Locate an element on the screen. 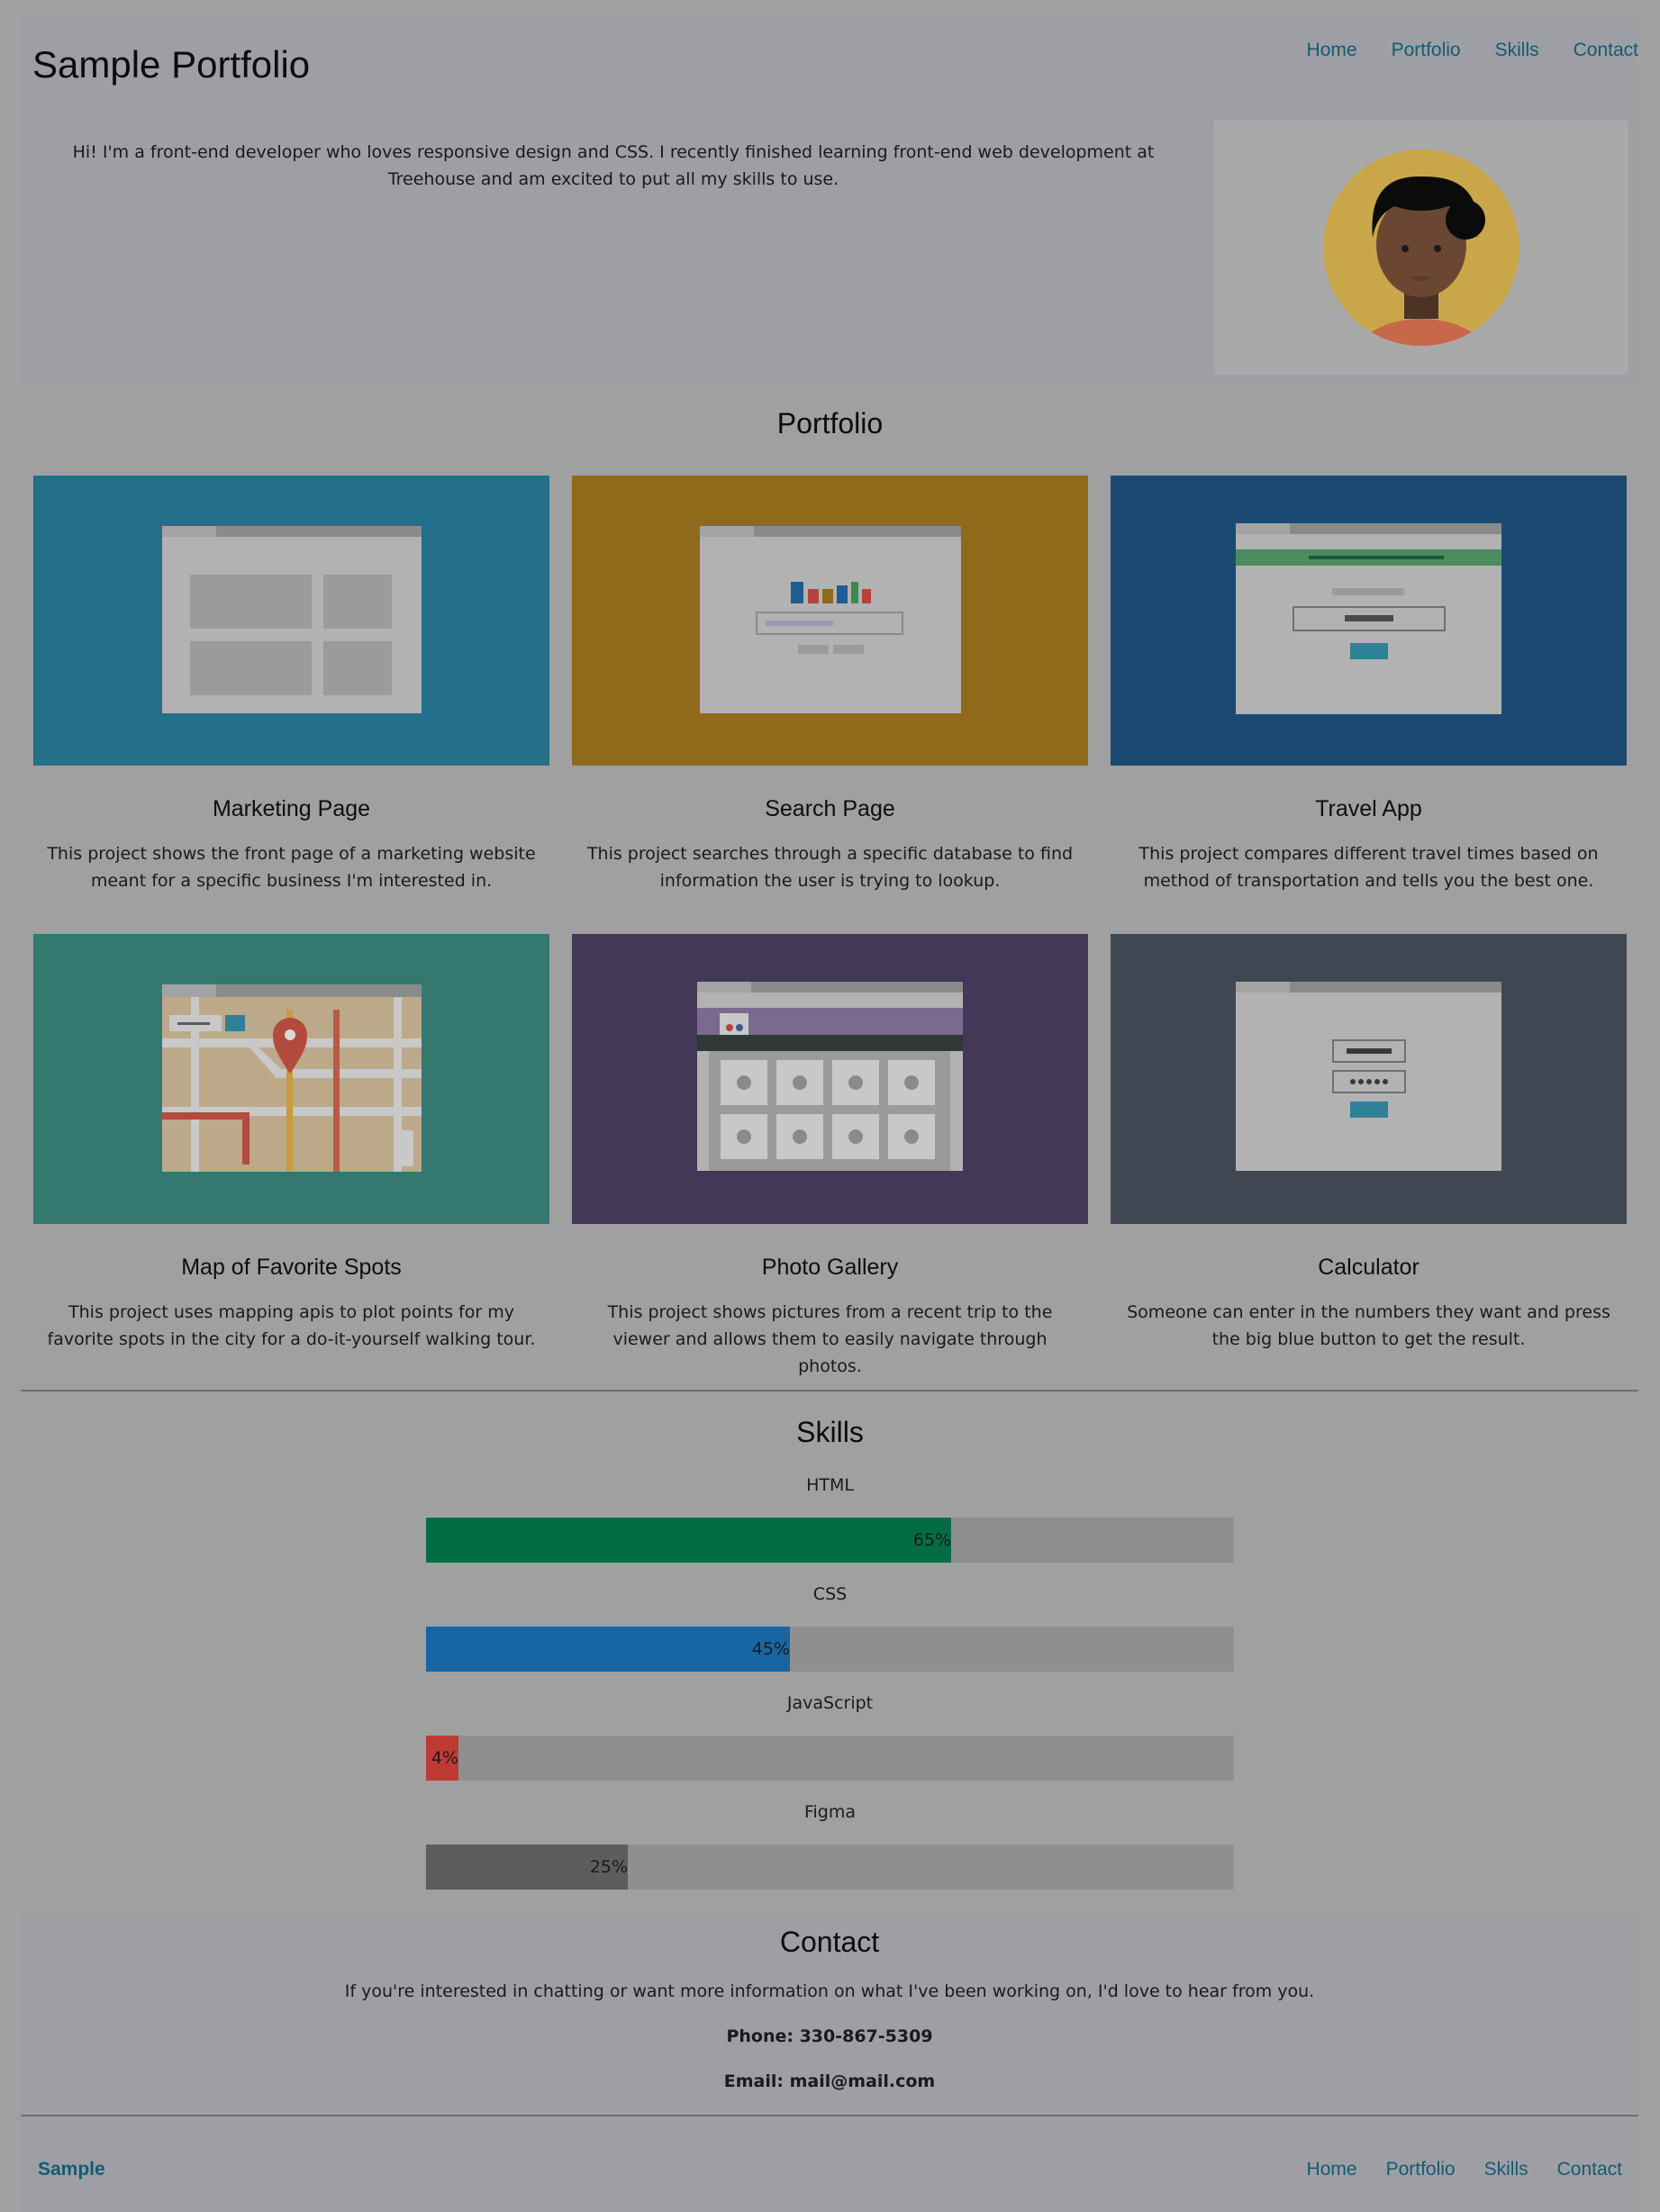 This screenshot has height=2212, width=1660. skill-bar-html: 65% is located at coordinates (830, 1540).